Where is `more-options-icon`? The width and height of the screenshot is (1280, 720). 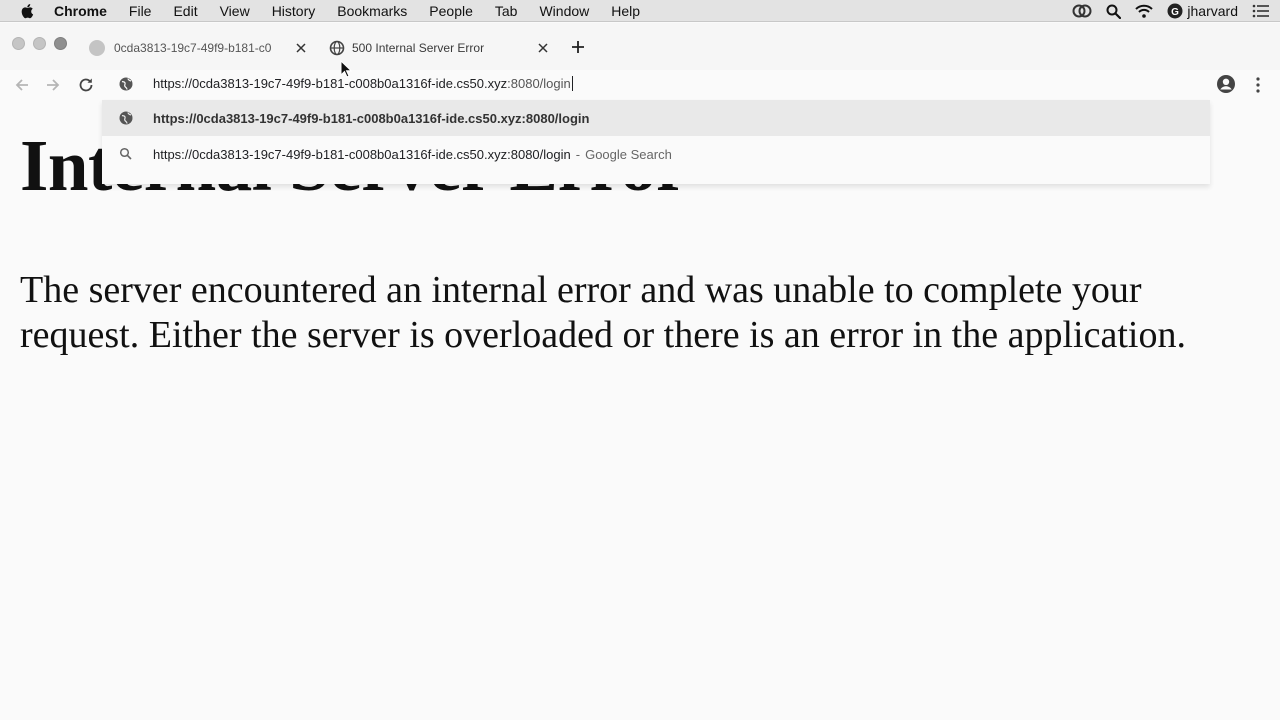 more-options-icon is located at coordinates (1258, 85).